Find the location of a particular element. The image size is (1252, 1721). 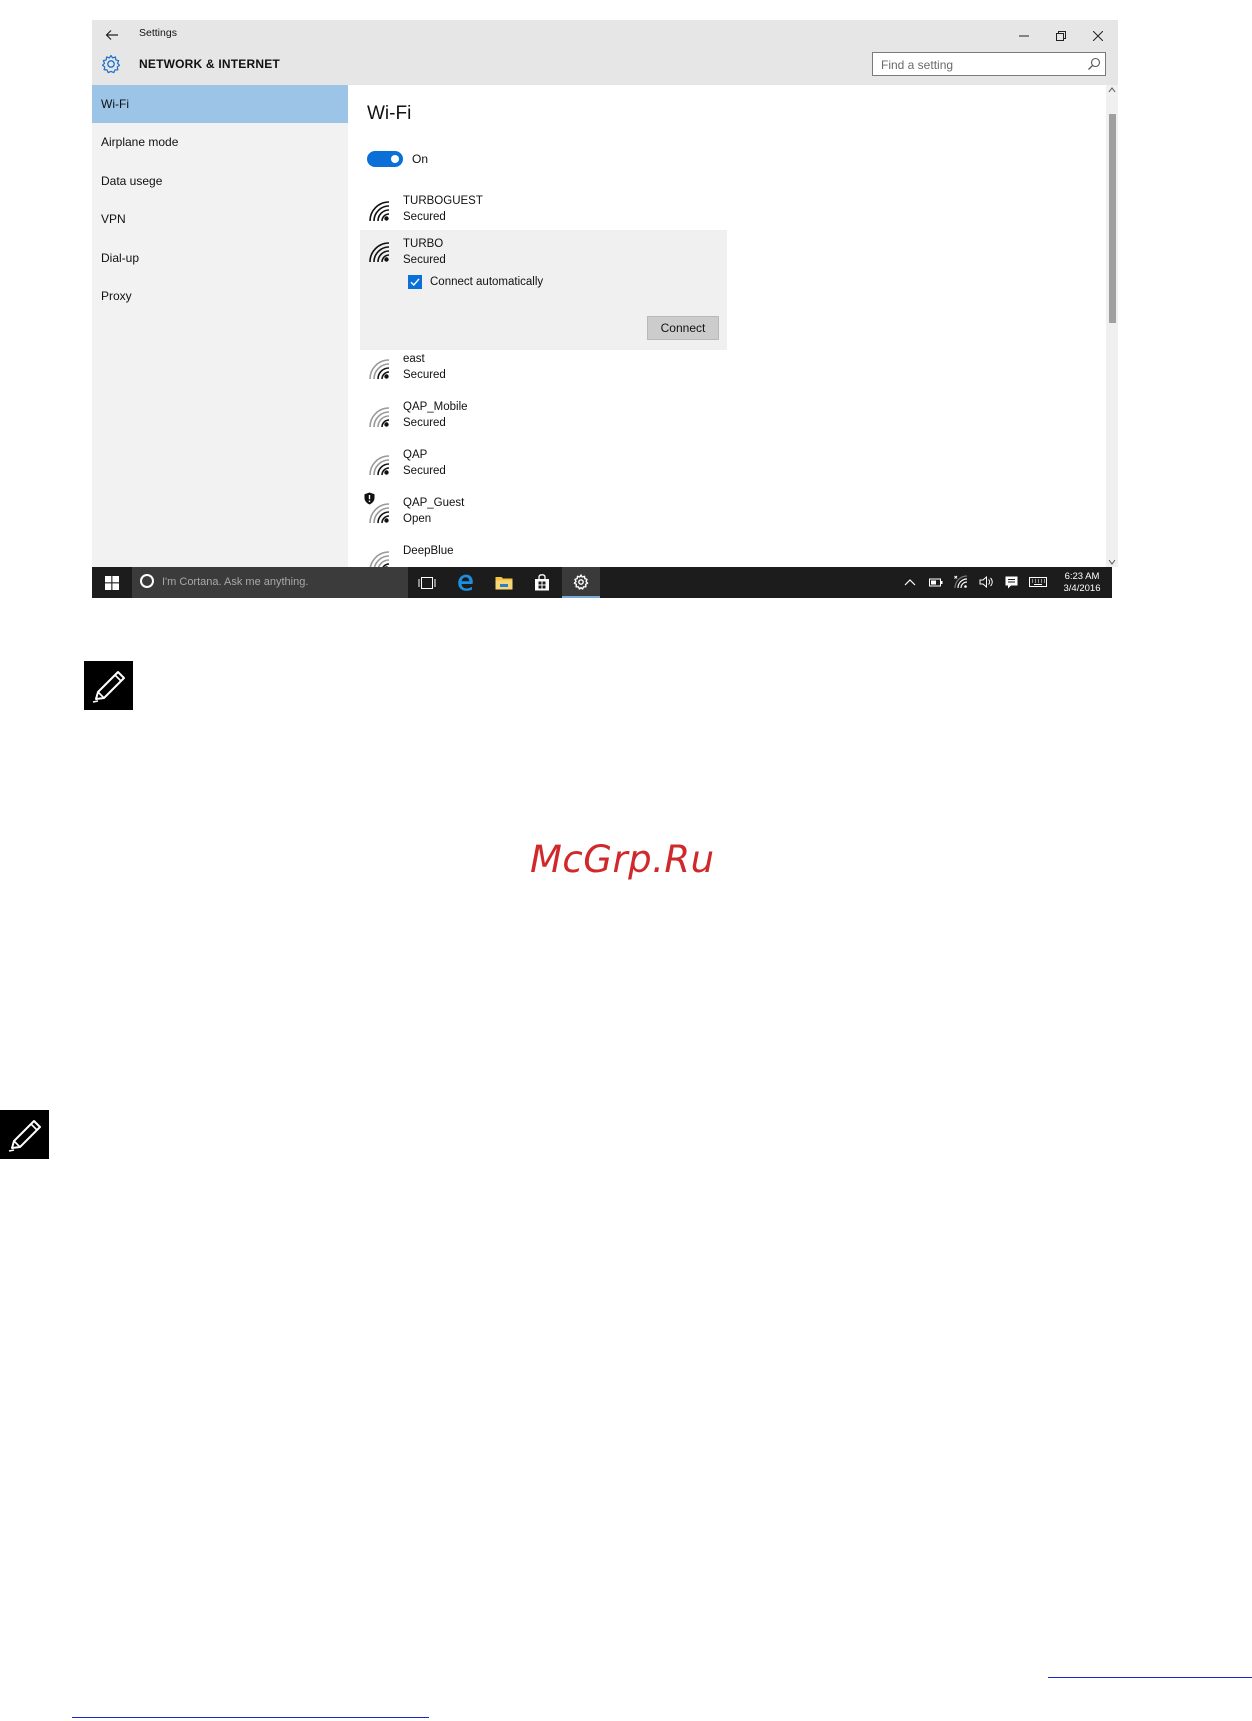

scrollbar is located at coordinates (1112, 326).